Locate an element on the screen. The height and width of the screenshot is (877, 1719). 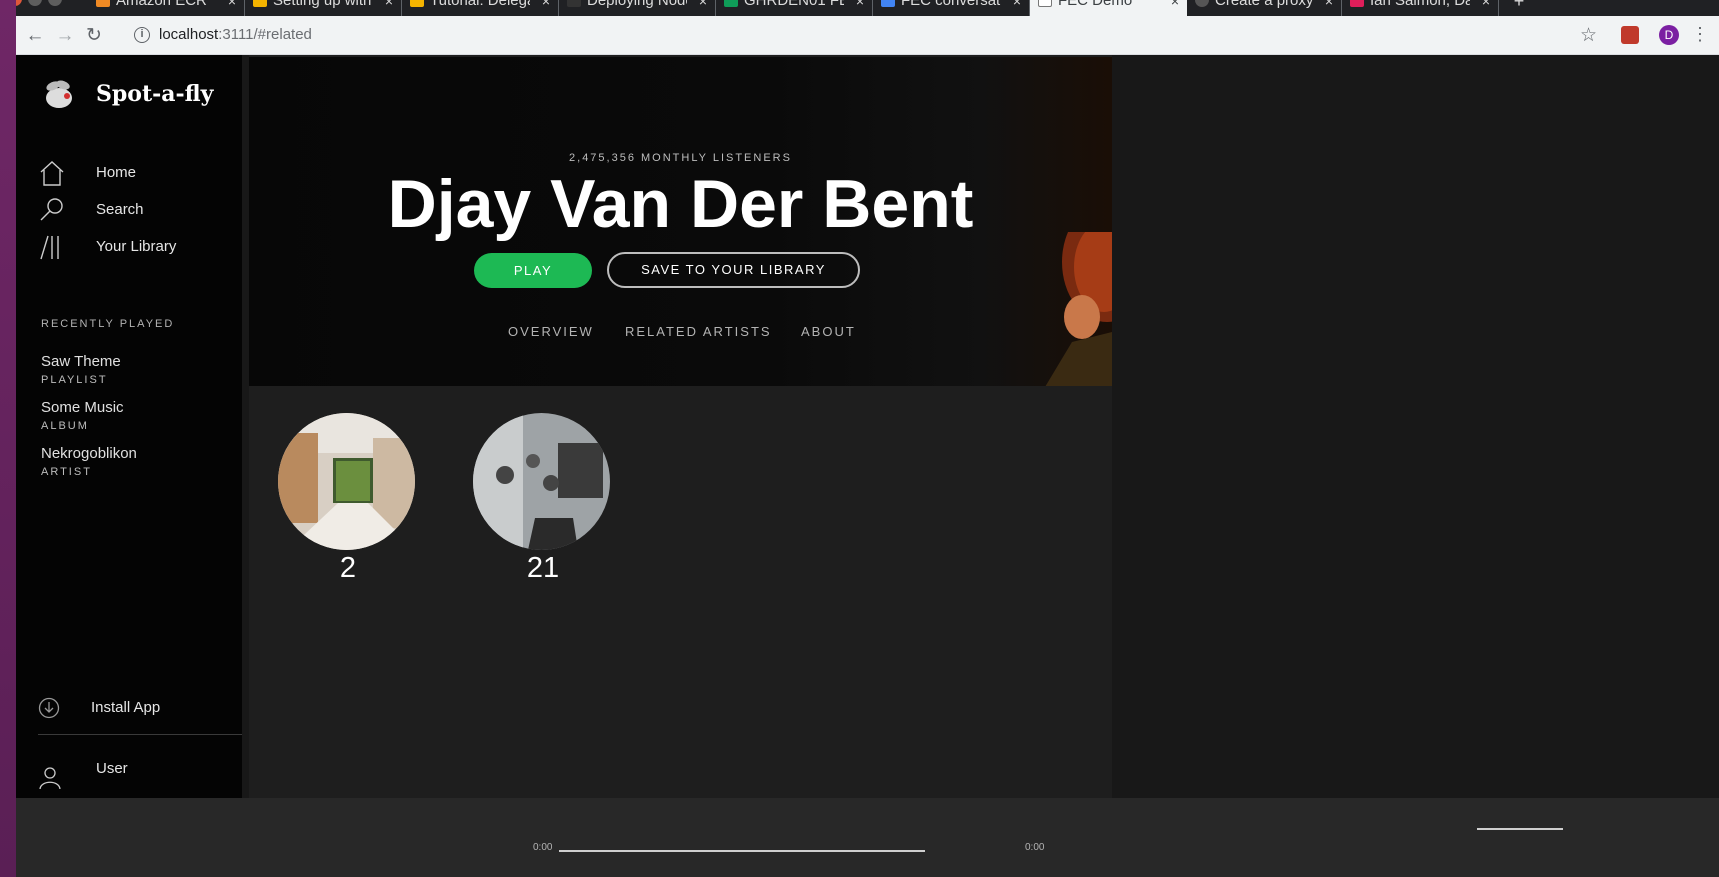
browser-tab: FEC conversatio × is located at coordinates (951, 8).